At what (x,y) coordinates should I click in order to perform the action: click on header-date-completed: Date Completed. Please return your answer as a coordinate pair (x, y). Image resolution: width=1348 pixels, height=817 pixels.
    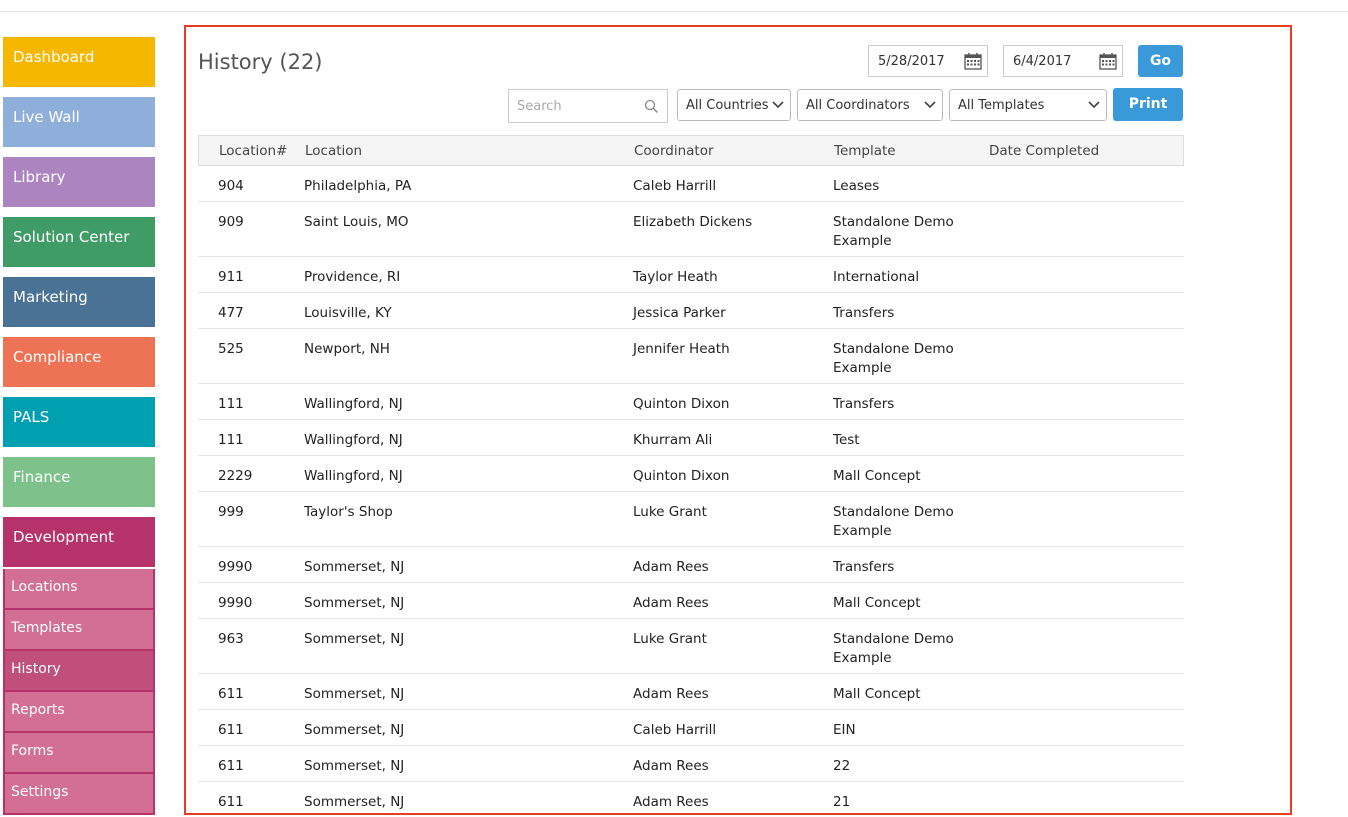
    Looking at the image, I should click on (1044, 151).